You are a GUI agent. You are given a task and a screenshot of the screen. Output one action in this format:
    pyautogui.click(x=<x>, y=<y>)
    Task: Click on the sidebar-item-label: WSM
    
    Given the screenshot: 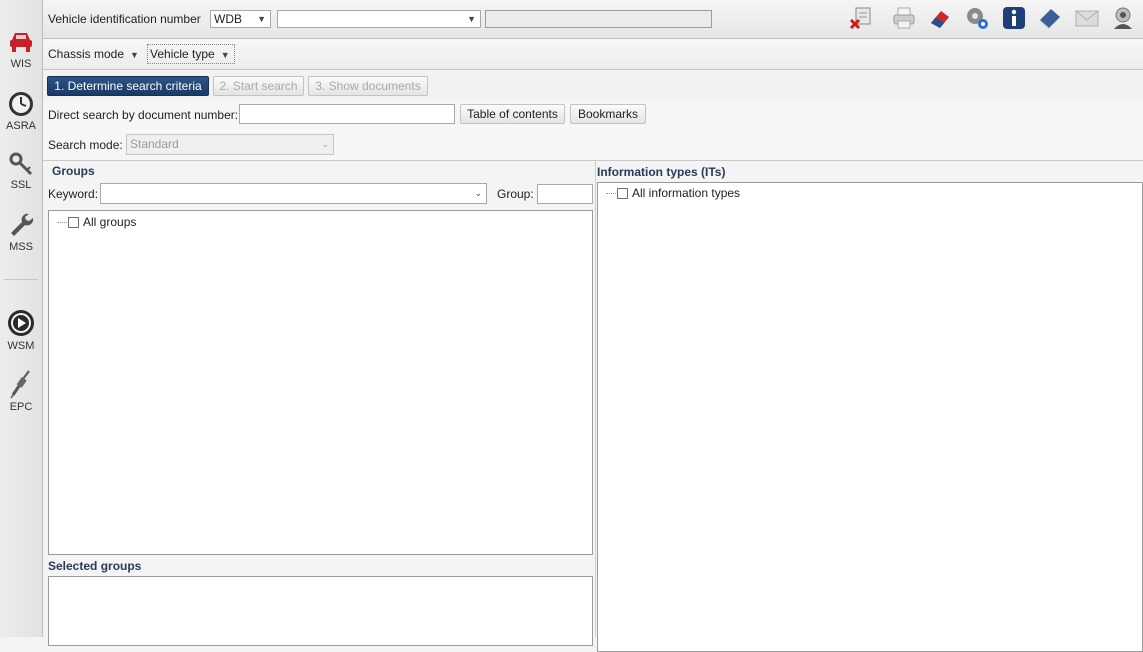 What is the action you would take?
    pyautogui.click(x=21, y=346)
    